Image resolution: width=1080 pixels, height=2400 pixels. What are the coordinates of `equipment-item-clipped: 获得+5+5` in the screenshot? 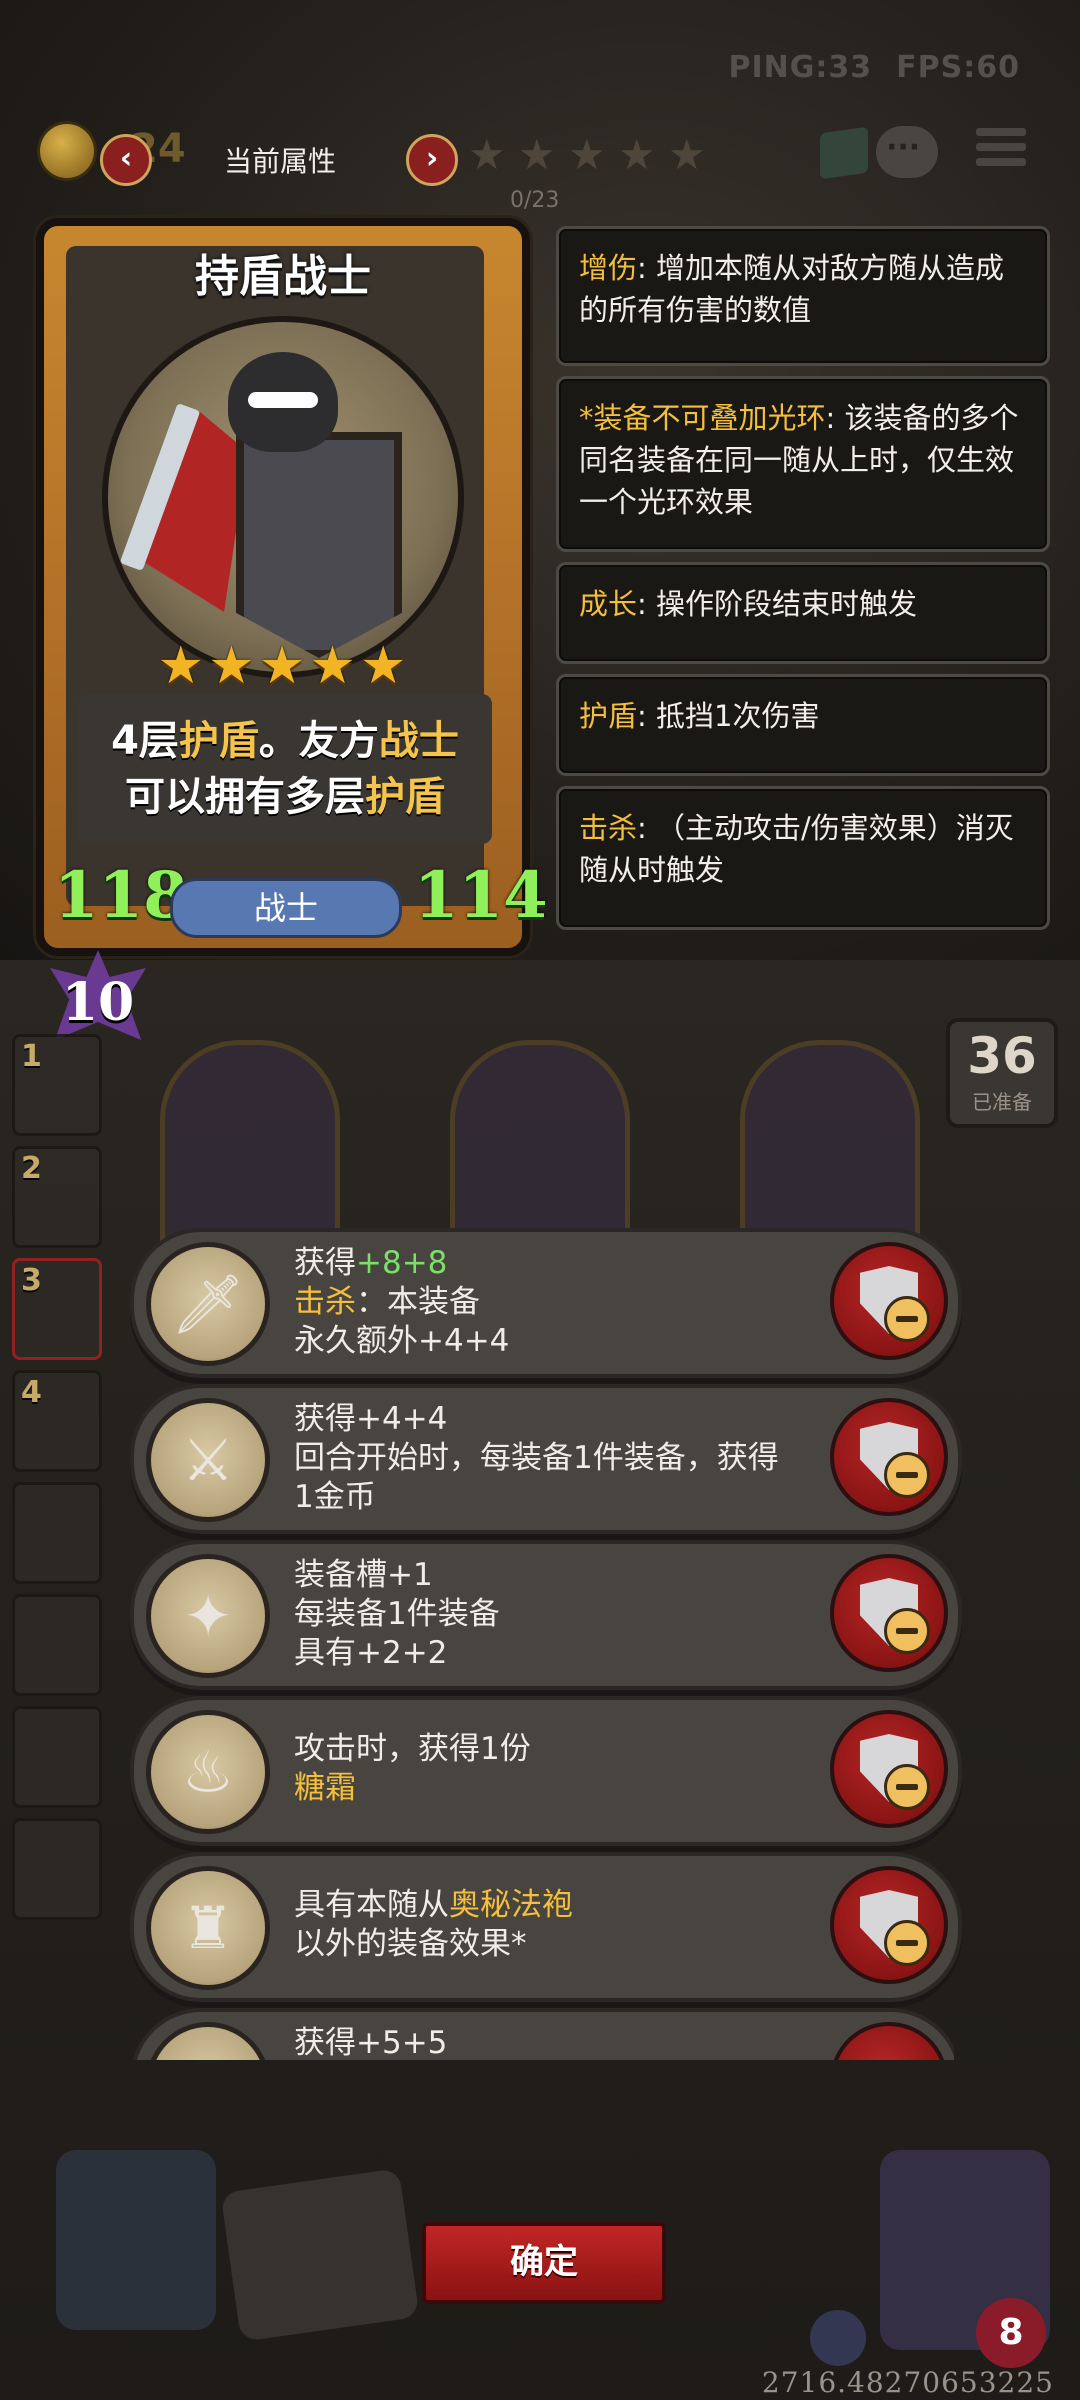 It's located at (542, 2034).